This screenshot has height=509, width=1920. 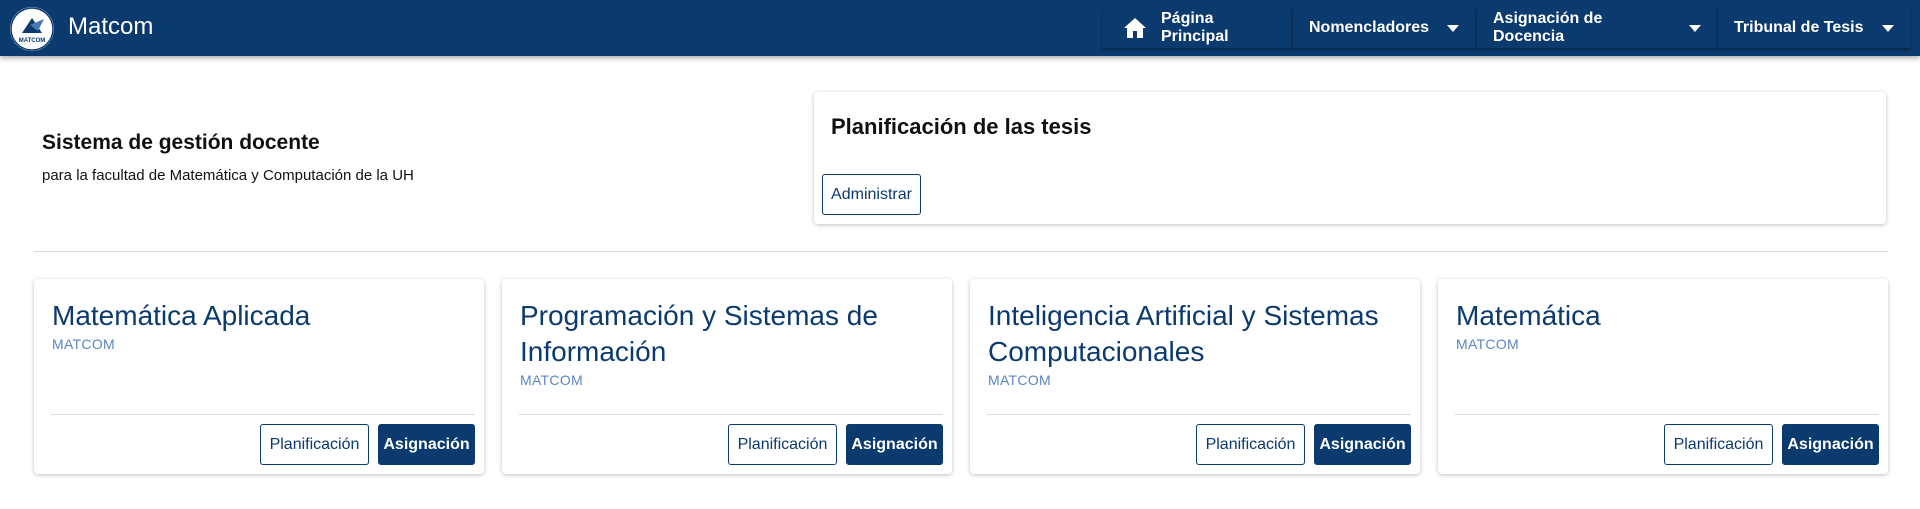 I want to click on nav-nomencladores: Nomencladores, so click(x=1384, y=28).